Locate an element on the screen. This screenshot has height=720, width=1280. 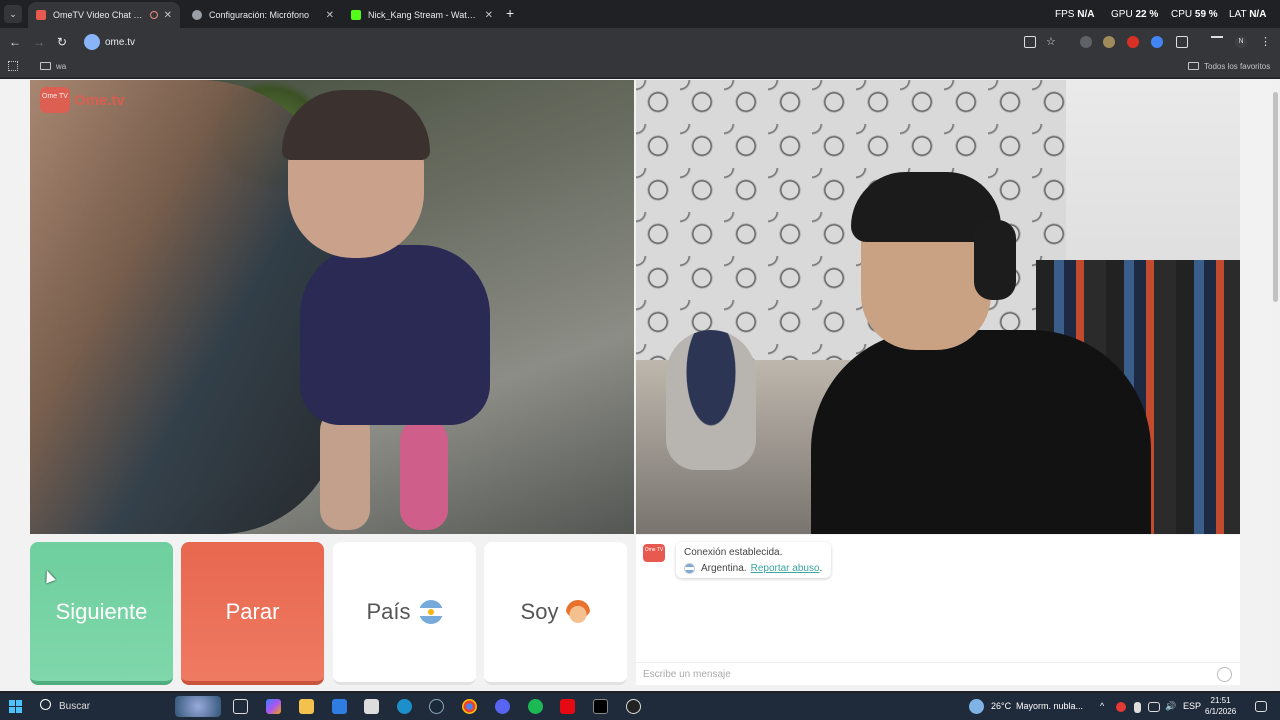
menu-icon: ⋮ is located at coordinates (1266, 42).